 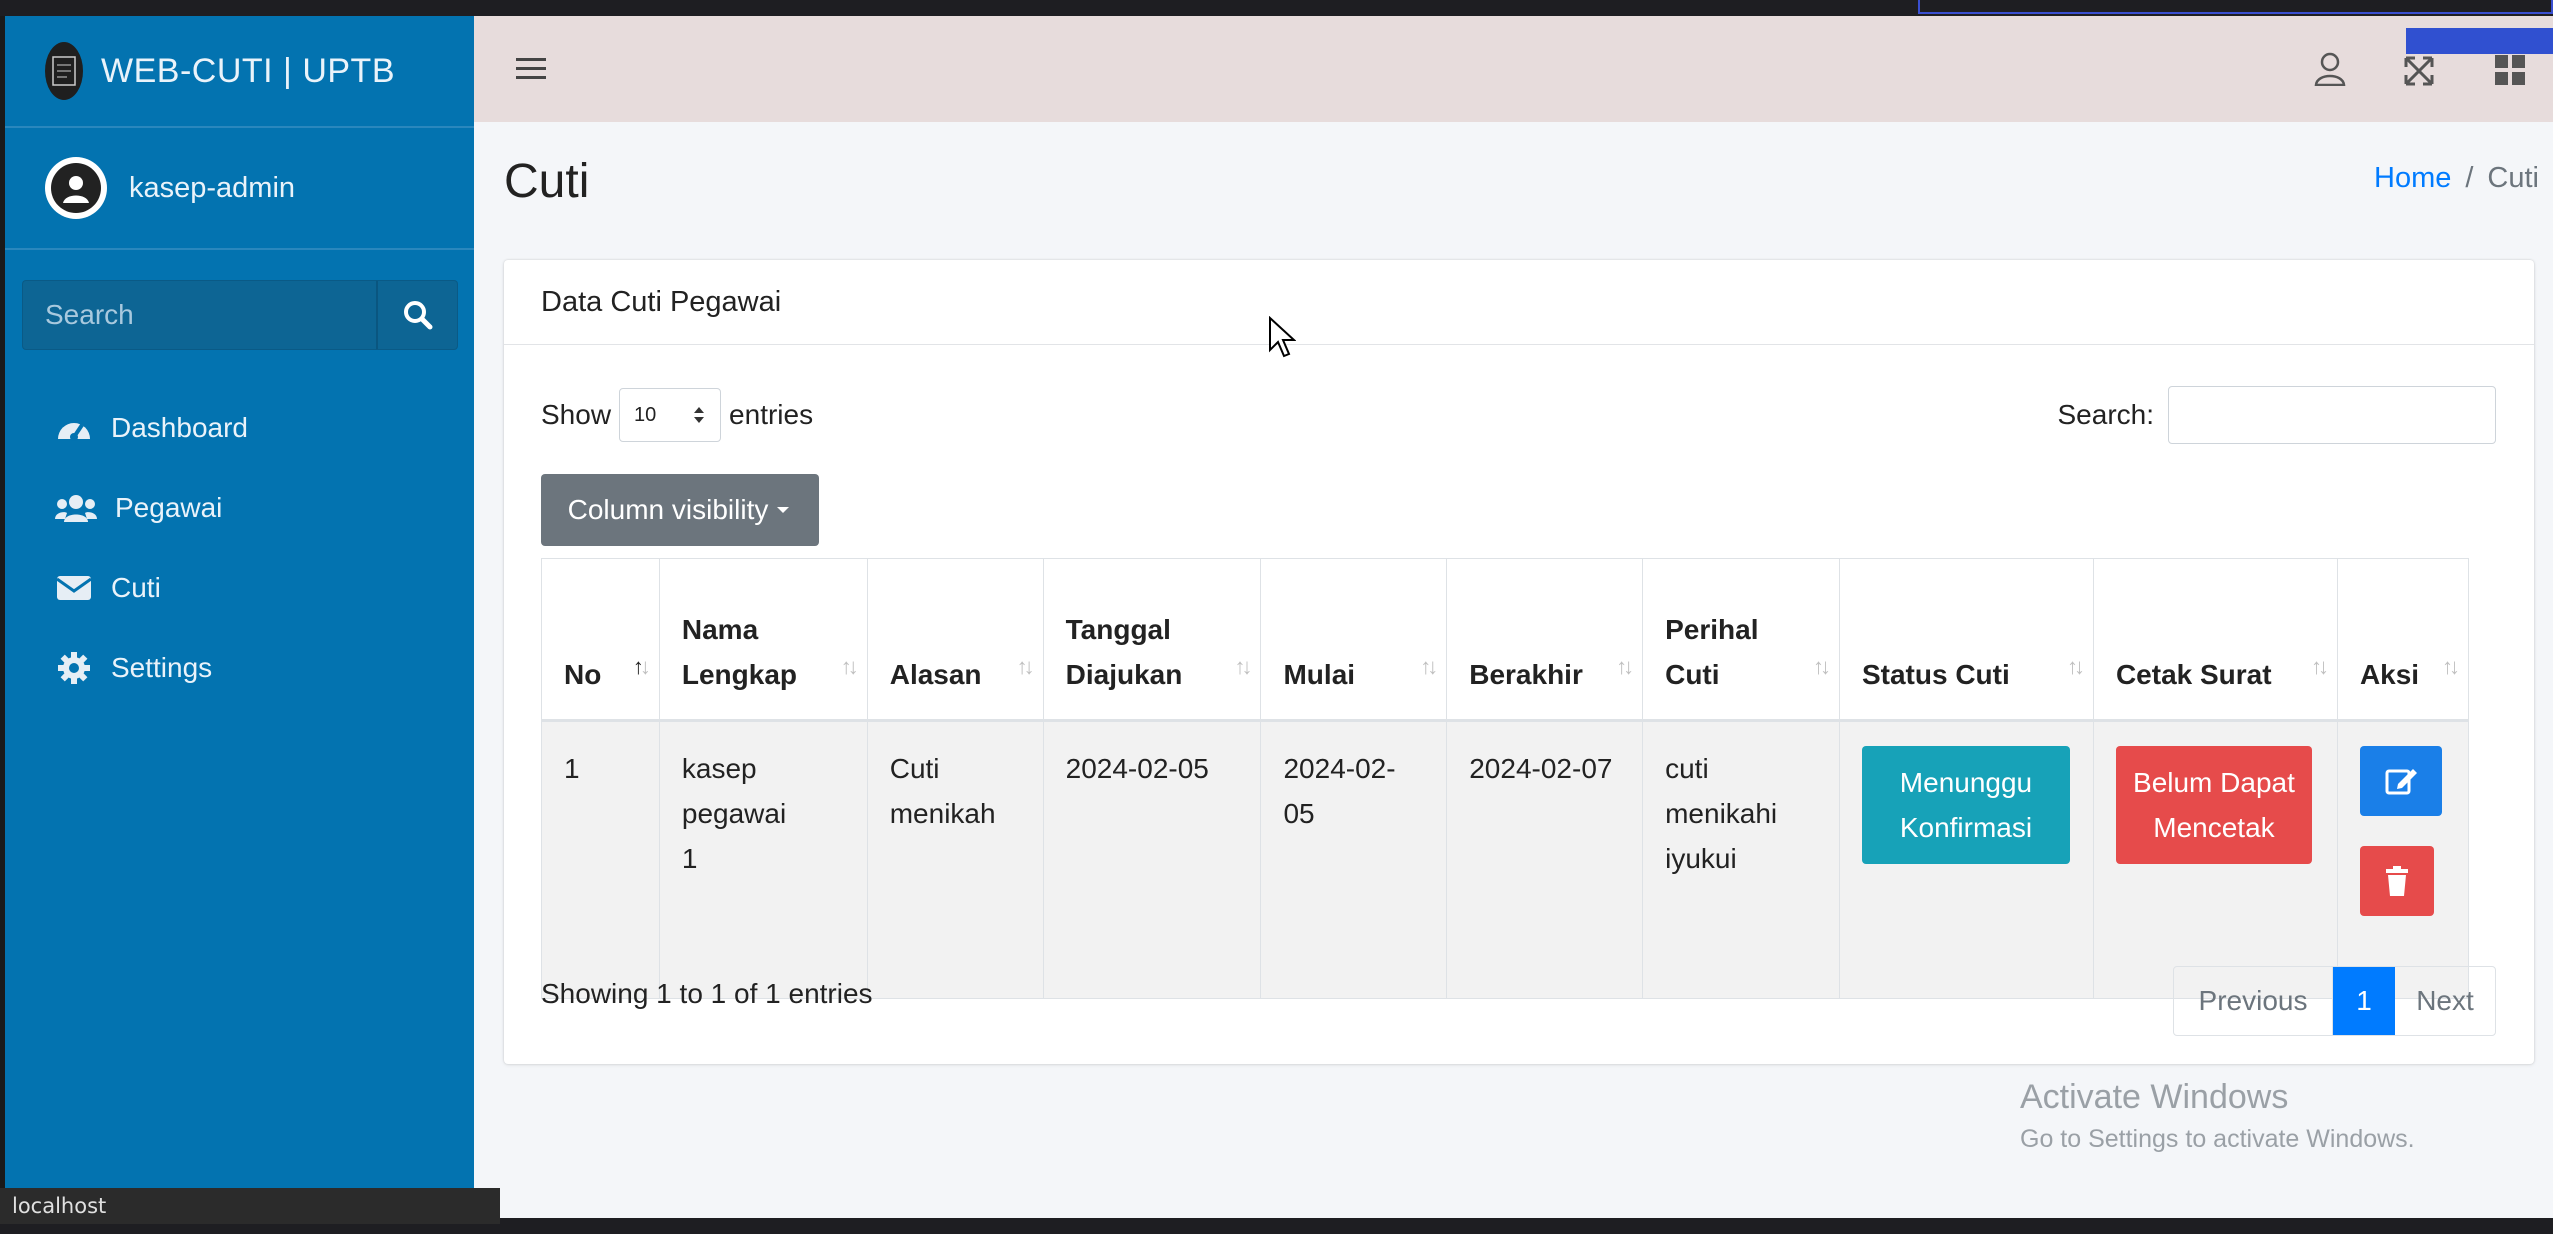 What do you see at coordinates (1545, 859) in the screenshot?
I see `cell-berakhir: 2024-02-07` at bounding box center [1545, 859].